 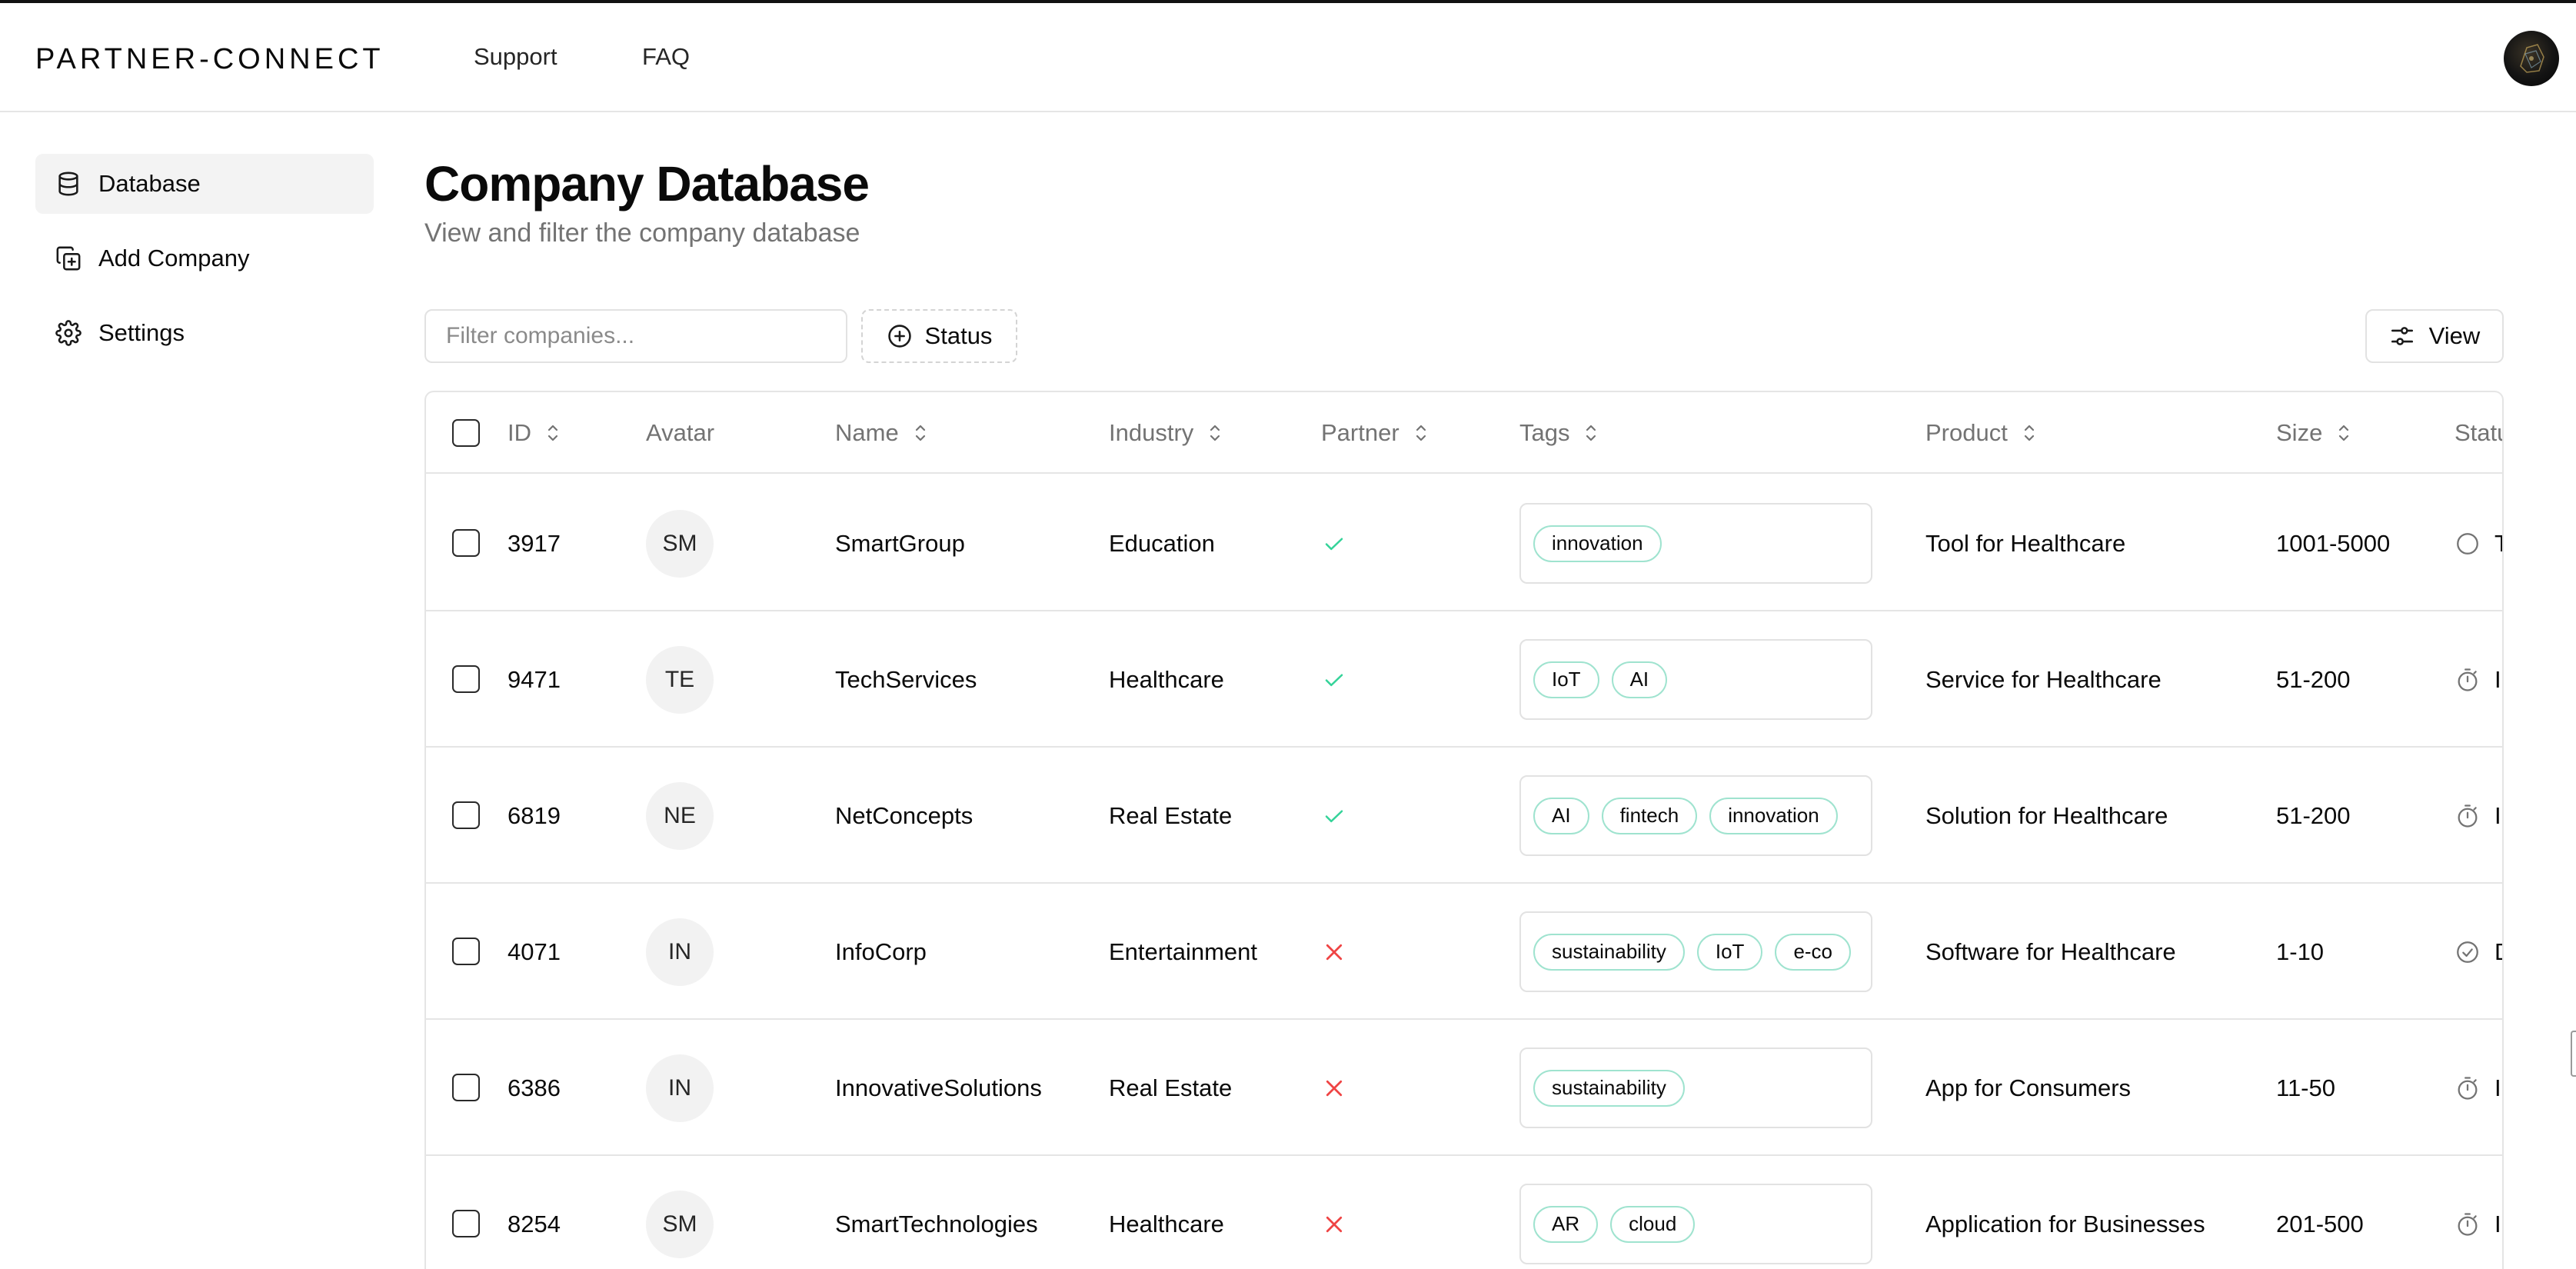 What do you see at coordinates (2050, 952) in the screenshot?
I see `cell-product: Software for Healthcare` at bounding box center [2050, 952].